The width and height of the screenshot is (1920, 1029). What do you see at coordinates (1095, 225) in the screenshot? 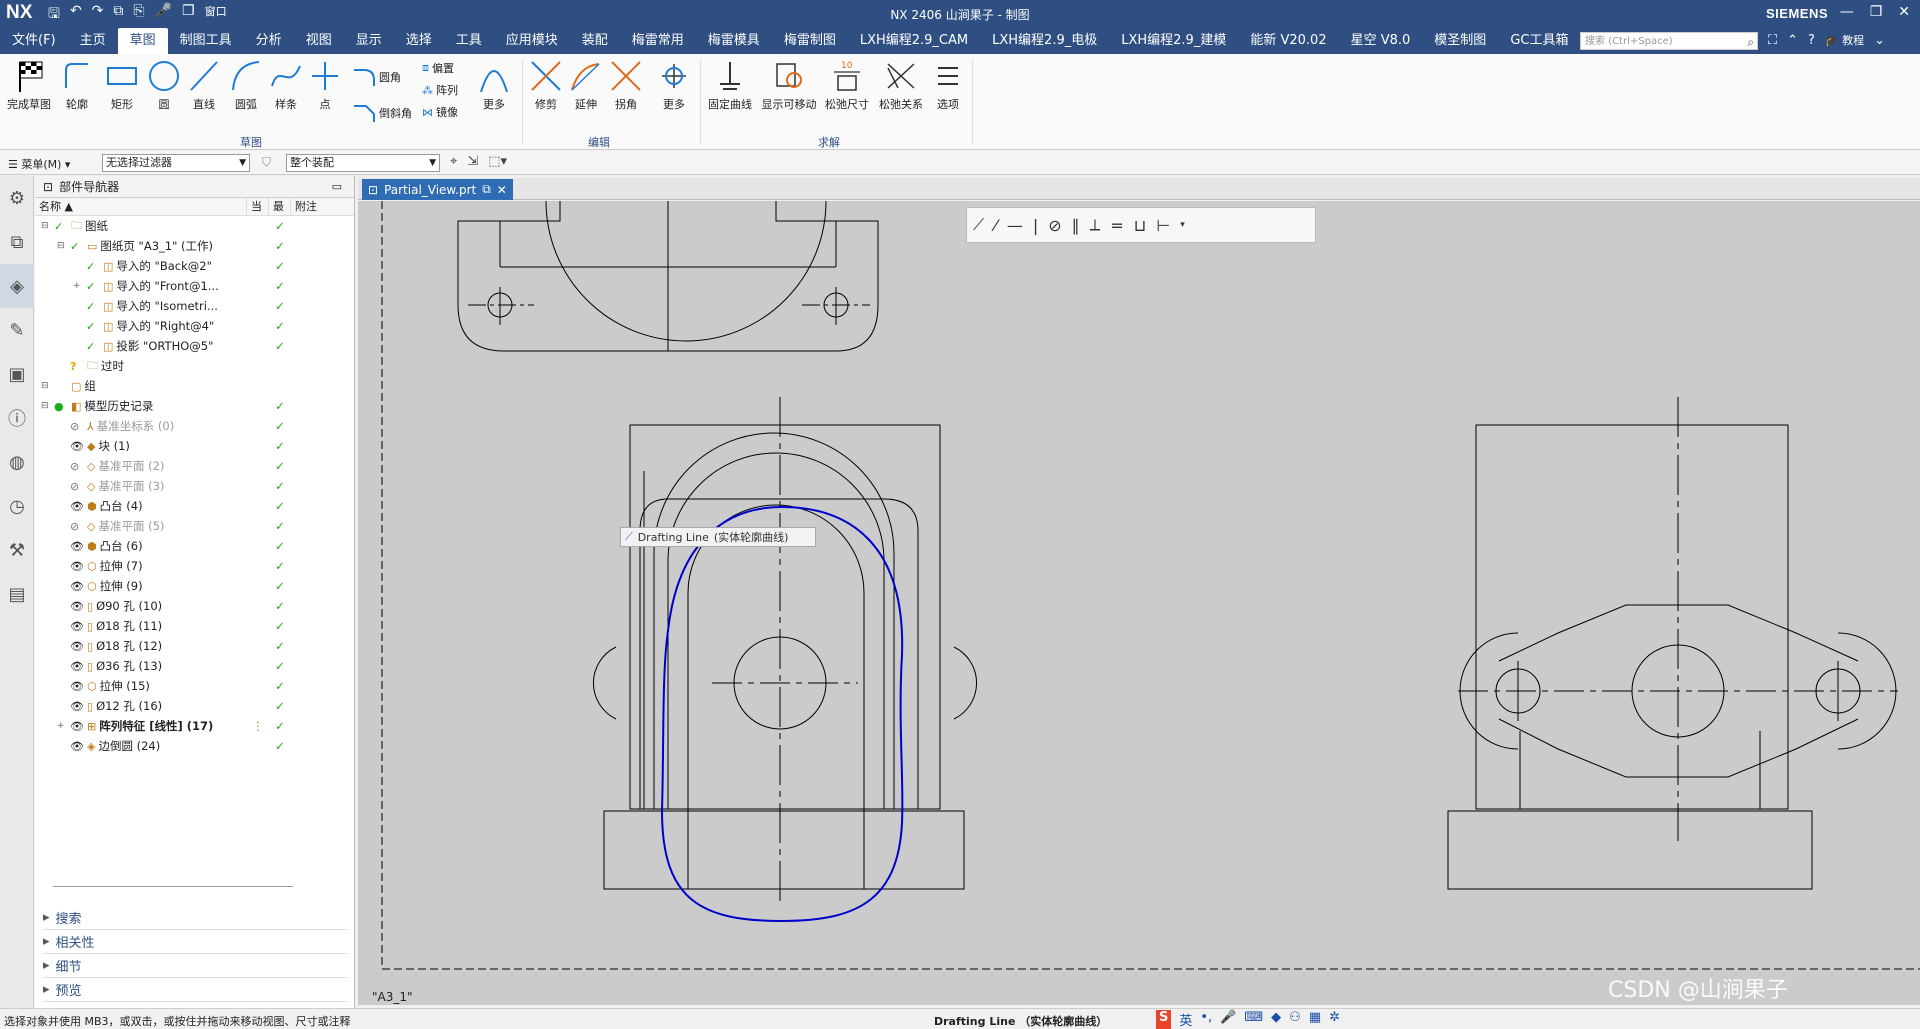
I see `perpendicular-constraint-icon: ⟂` at bounding box center [1095, 225].